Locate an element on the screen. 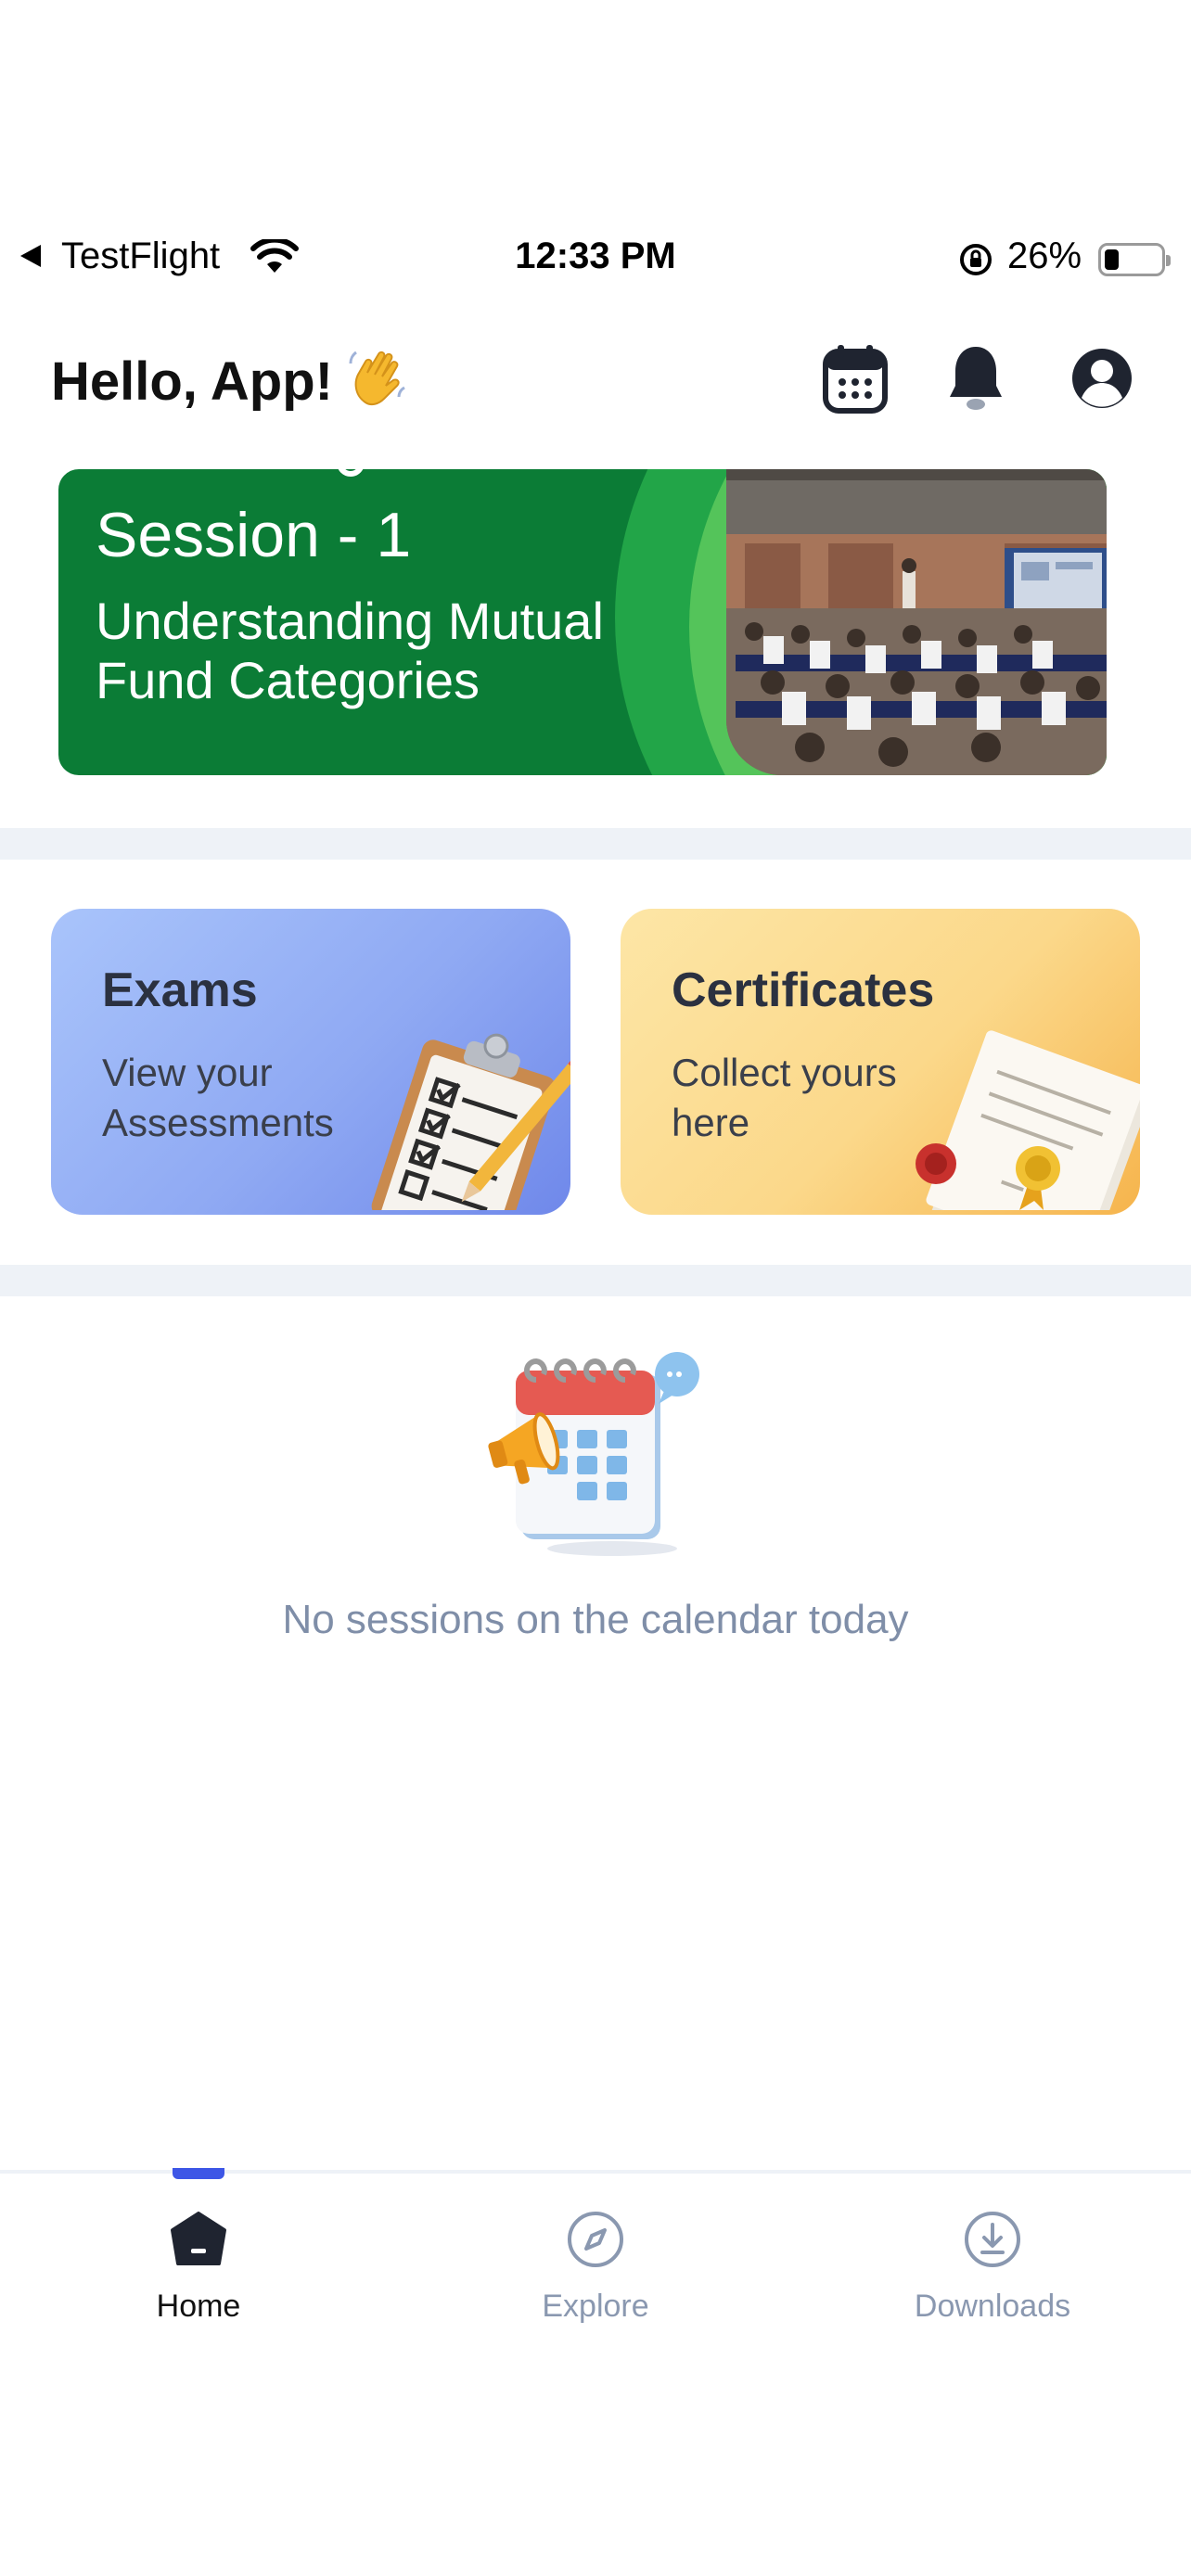  active-tab-indicator is located at coordinates (198, 2173).